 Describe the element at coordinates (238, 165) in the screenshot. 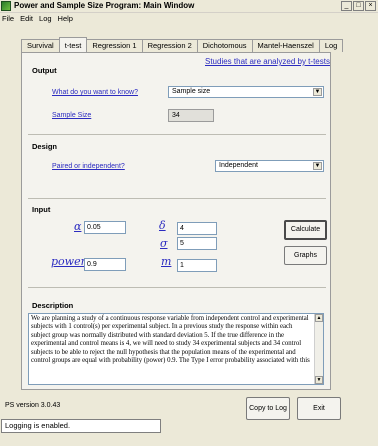

I see `paired-independent-value: Independent` at that location.